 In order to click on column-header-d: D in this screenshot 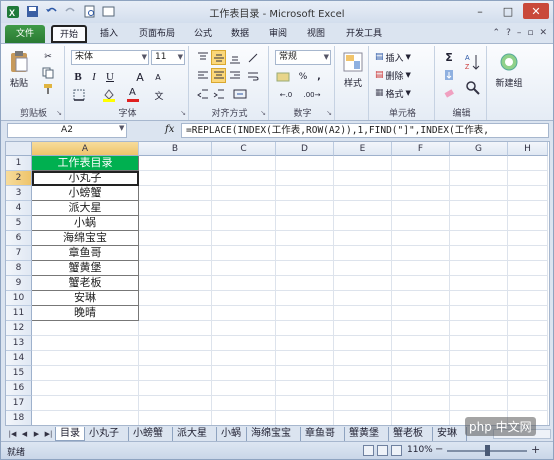, I will do `click(305, 149)`.